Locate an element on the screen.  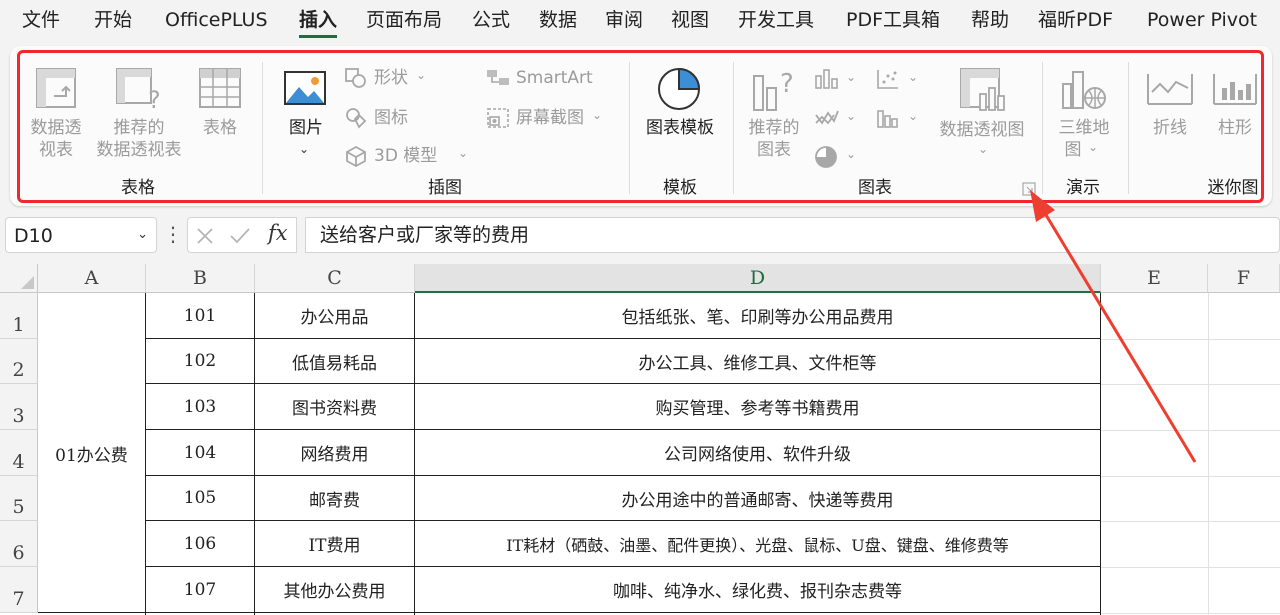
tab-power-pivot: Power Pivot is located at coordinates (1202, 20).